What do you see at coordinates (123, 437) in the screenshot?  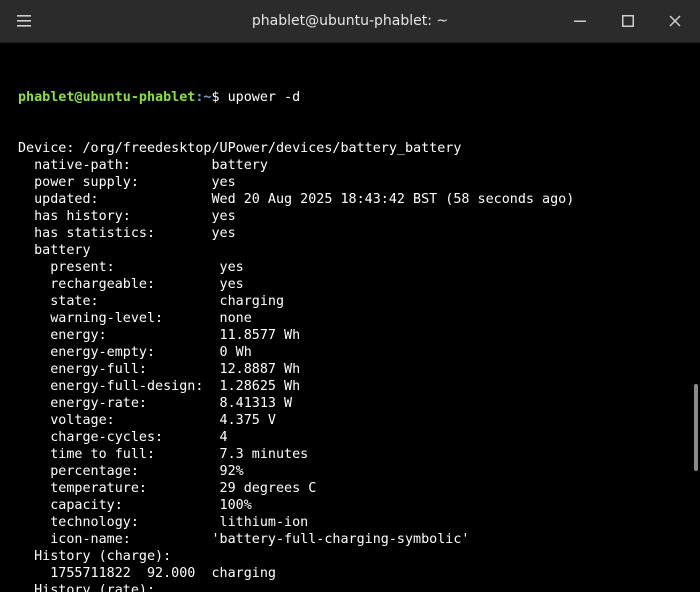 I see `output-line: charge-cycles: 4` at bounding box center [123, 437].